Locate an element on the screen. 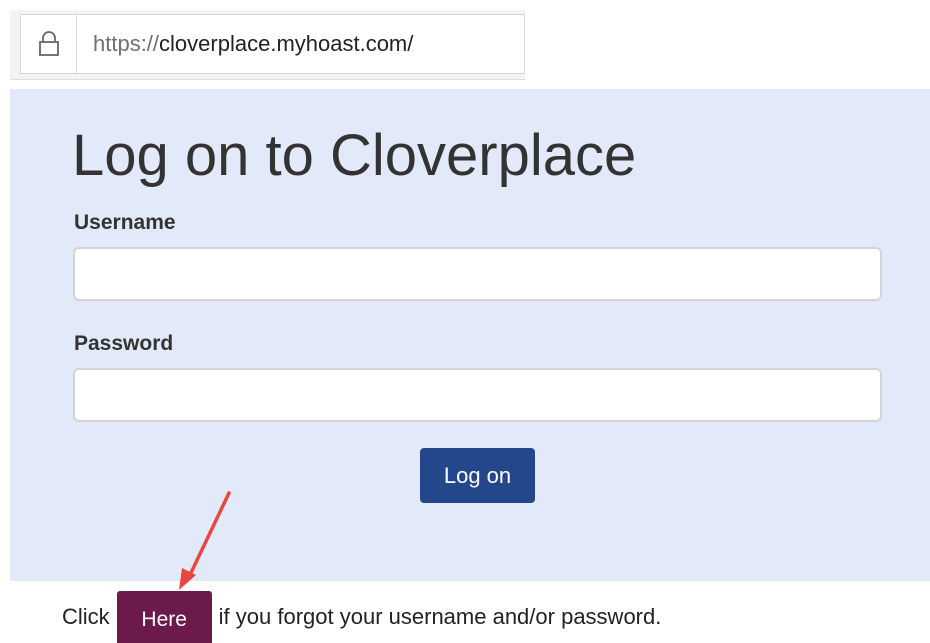 The width and height of the screenshot is (930, 643). address-url: https://cloverplace.myhoast.com/ is located at coordinates (253, 44).